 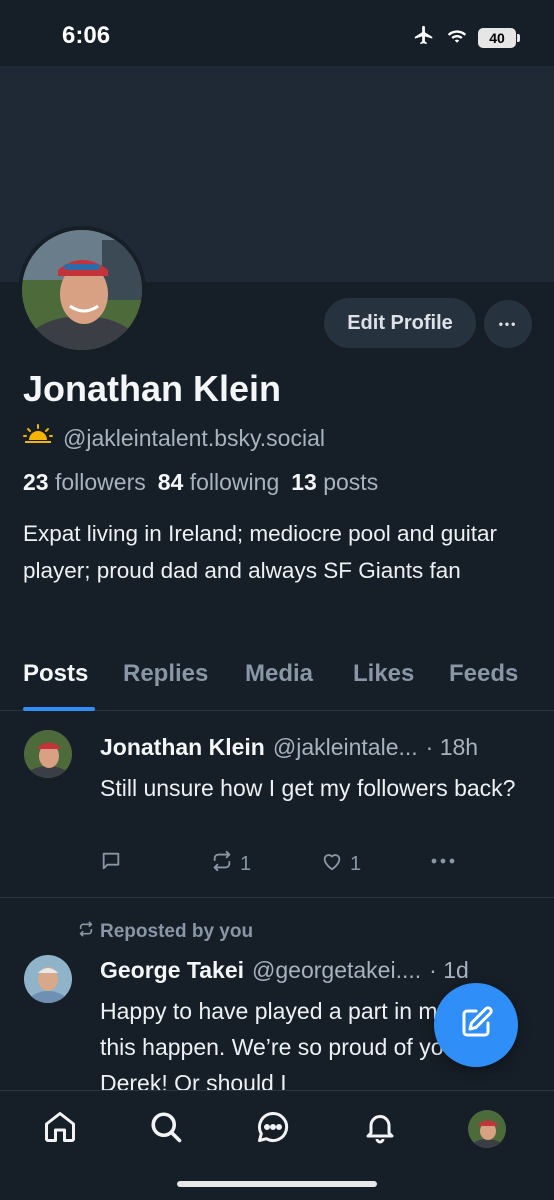 What do you see at coordinates (194, 437) in the screenshot?
I see `profile-handle: @jakleintalent.bsky.social` at bounding box center [194, 437].